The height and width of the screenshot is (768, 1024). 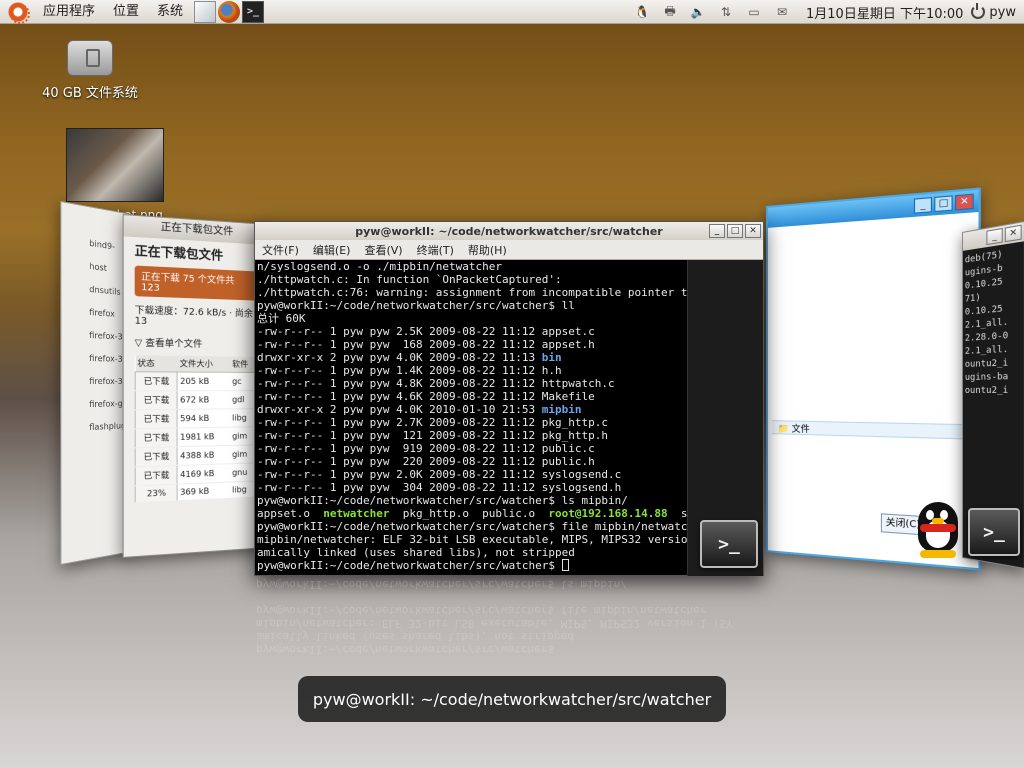 I want to click on row-size: 672 kB, so click(x=203, y=400).